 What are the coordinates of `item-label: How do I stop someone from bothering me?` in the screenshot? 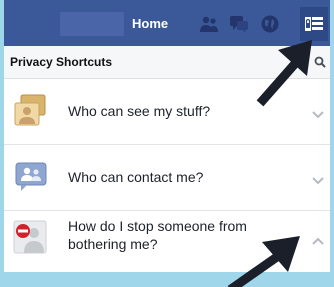 It's located at (157, 235).